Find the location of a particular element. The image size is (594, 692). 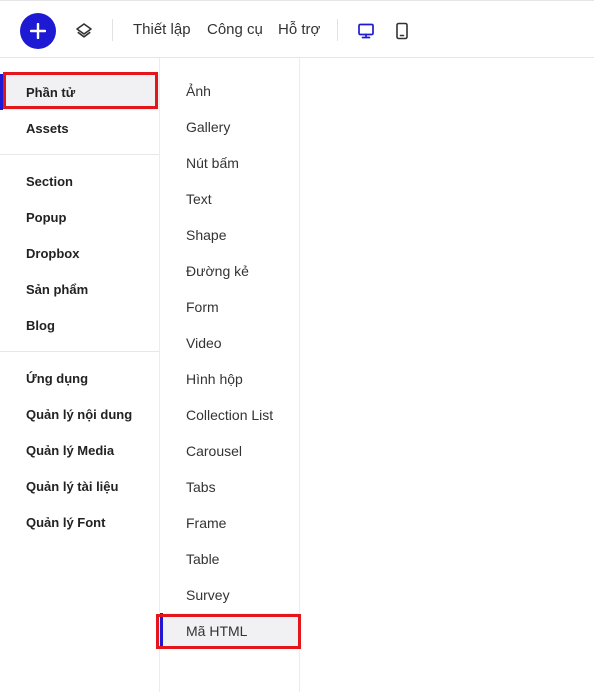

element-item-text: Text is located at coordinates (229, 199).